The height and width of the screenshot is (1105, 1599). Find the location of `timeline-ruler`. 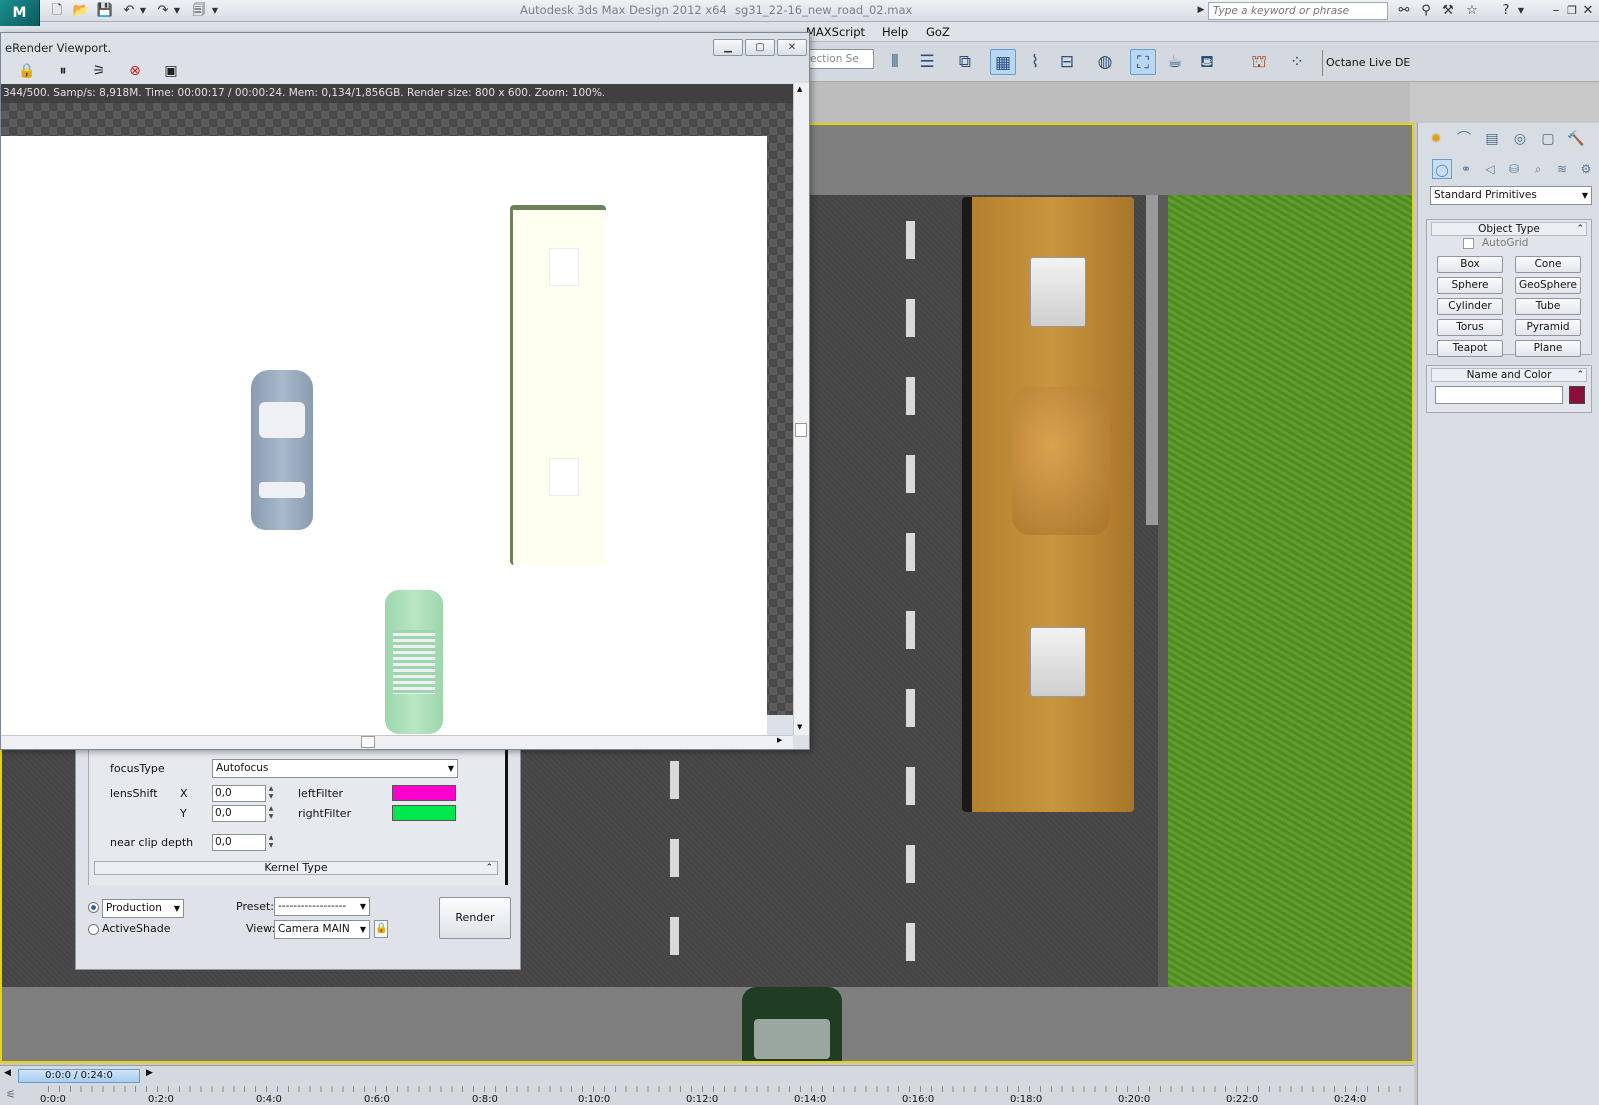

timeline-ruler is located at coordinates (728, 1095).